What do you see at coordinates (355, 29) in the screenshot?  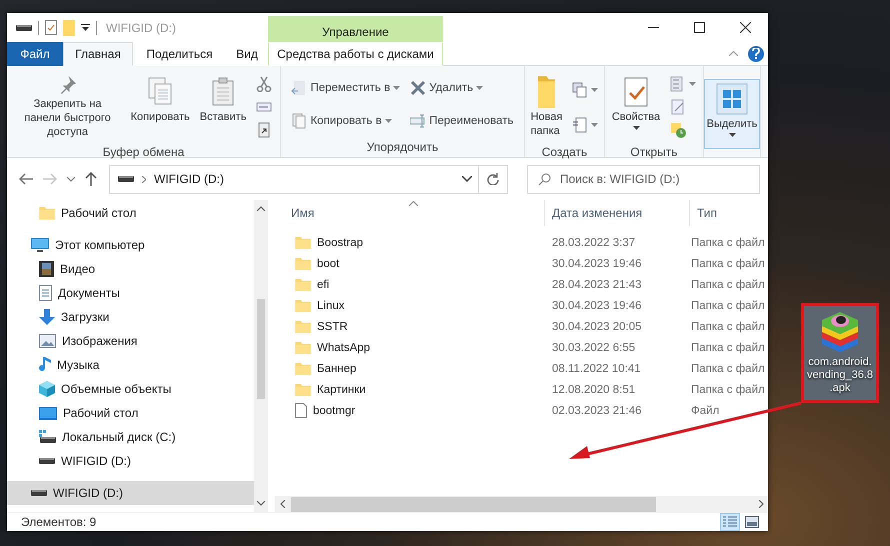 I see `context-header: Управление` at bounding box center [355, 29].